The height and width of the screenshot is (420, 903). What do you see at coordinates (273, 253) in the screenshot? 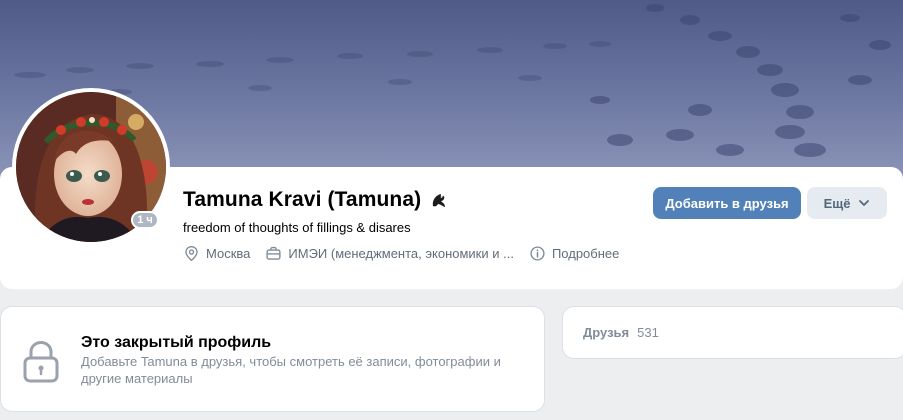
I see `briefcase-icon` at bounding box center [273, 253].